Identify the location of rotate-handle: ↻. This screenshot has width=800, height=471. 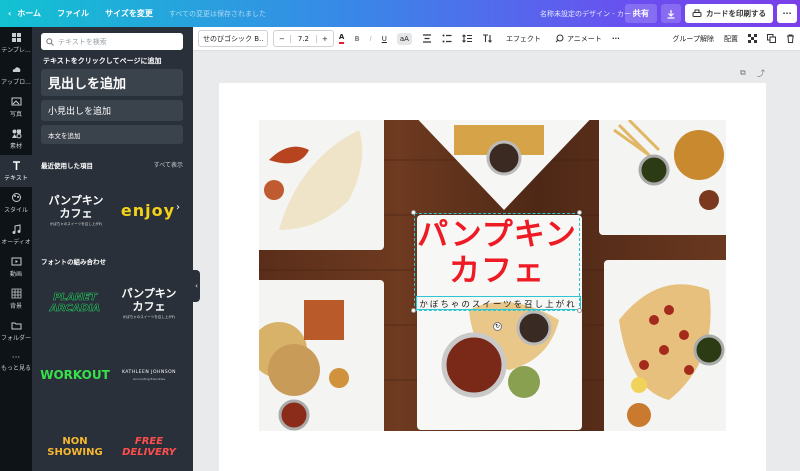
(497, 326).